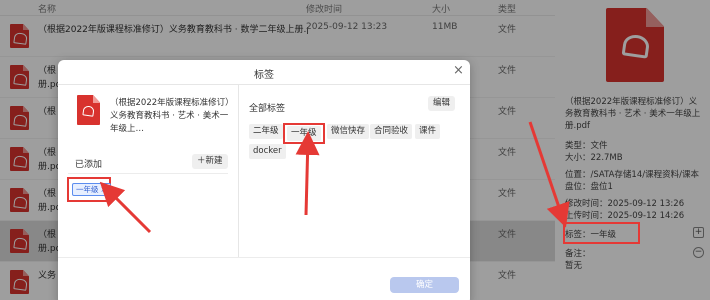 This screenshot has width=710, height=300. Describe the element at coordinates (264, 257) in the screenshot. I see `dialog-footer-divider` at that location.